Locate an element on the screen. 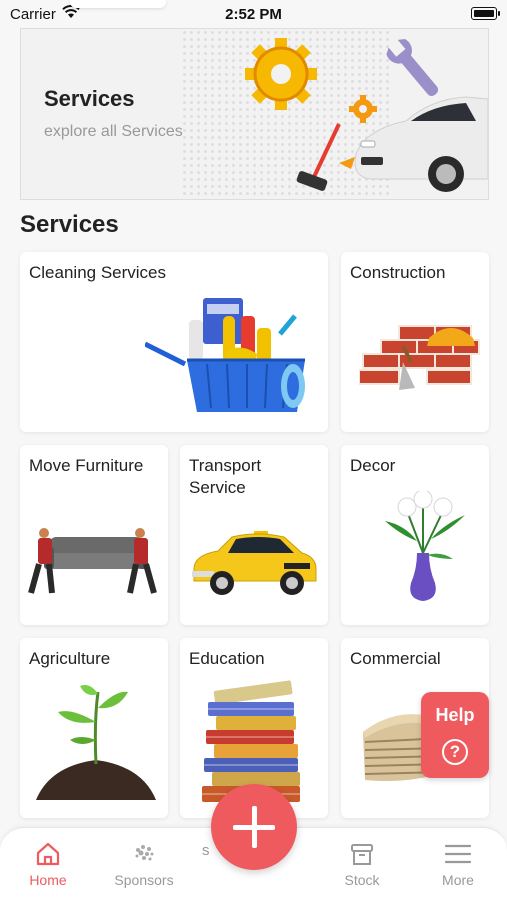 This screenshot has height=901, width=507. tab-home: Home is located at coordinates (48, 866).